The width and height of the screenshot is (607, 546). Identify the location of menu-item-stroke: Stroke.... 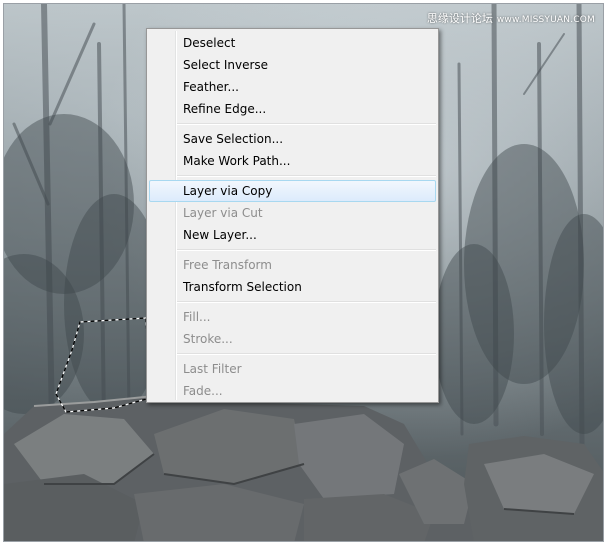
(208, 339).